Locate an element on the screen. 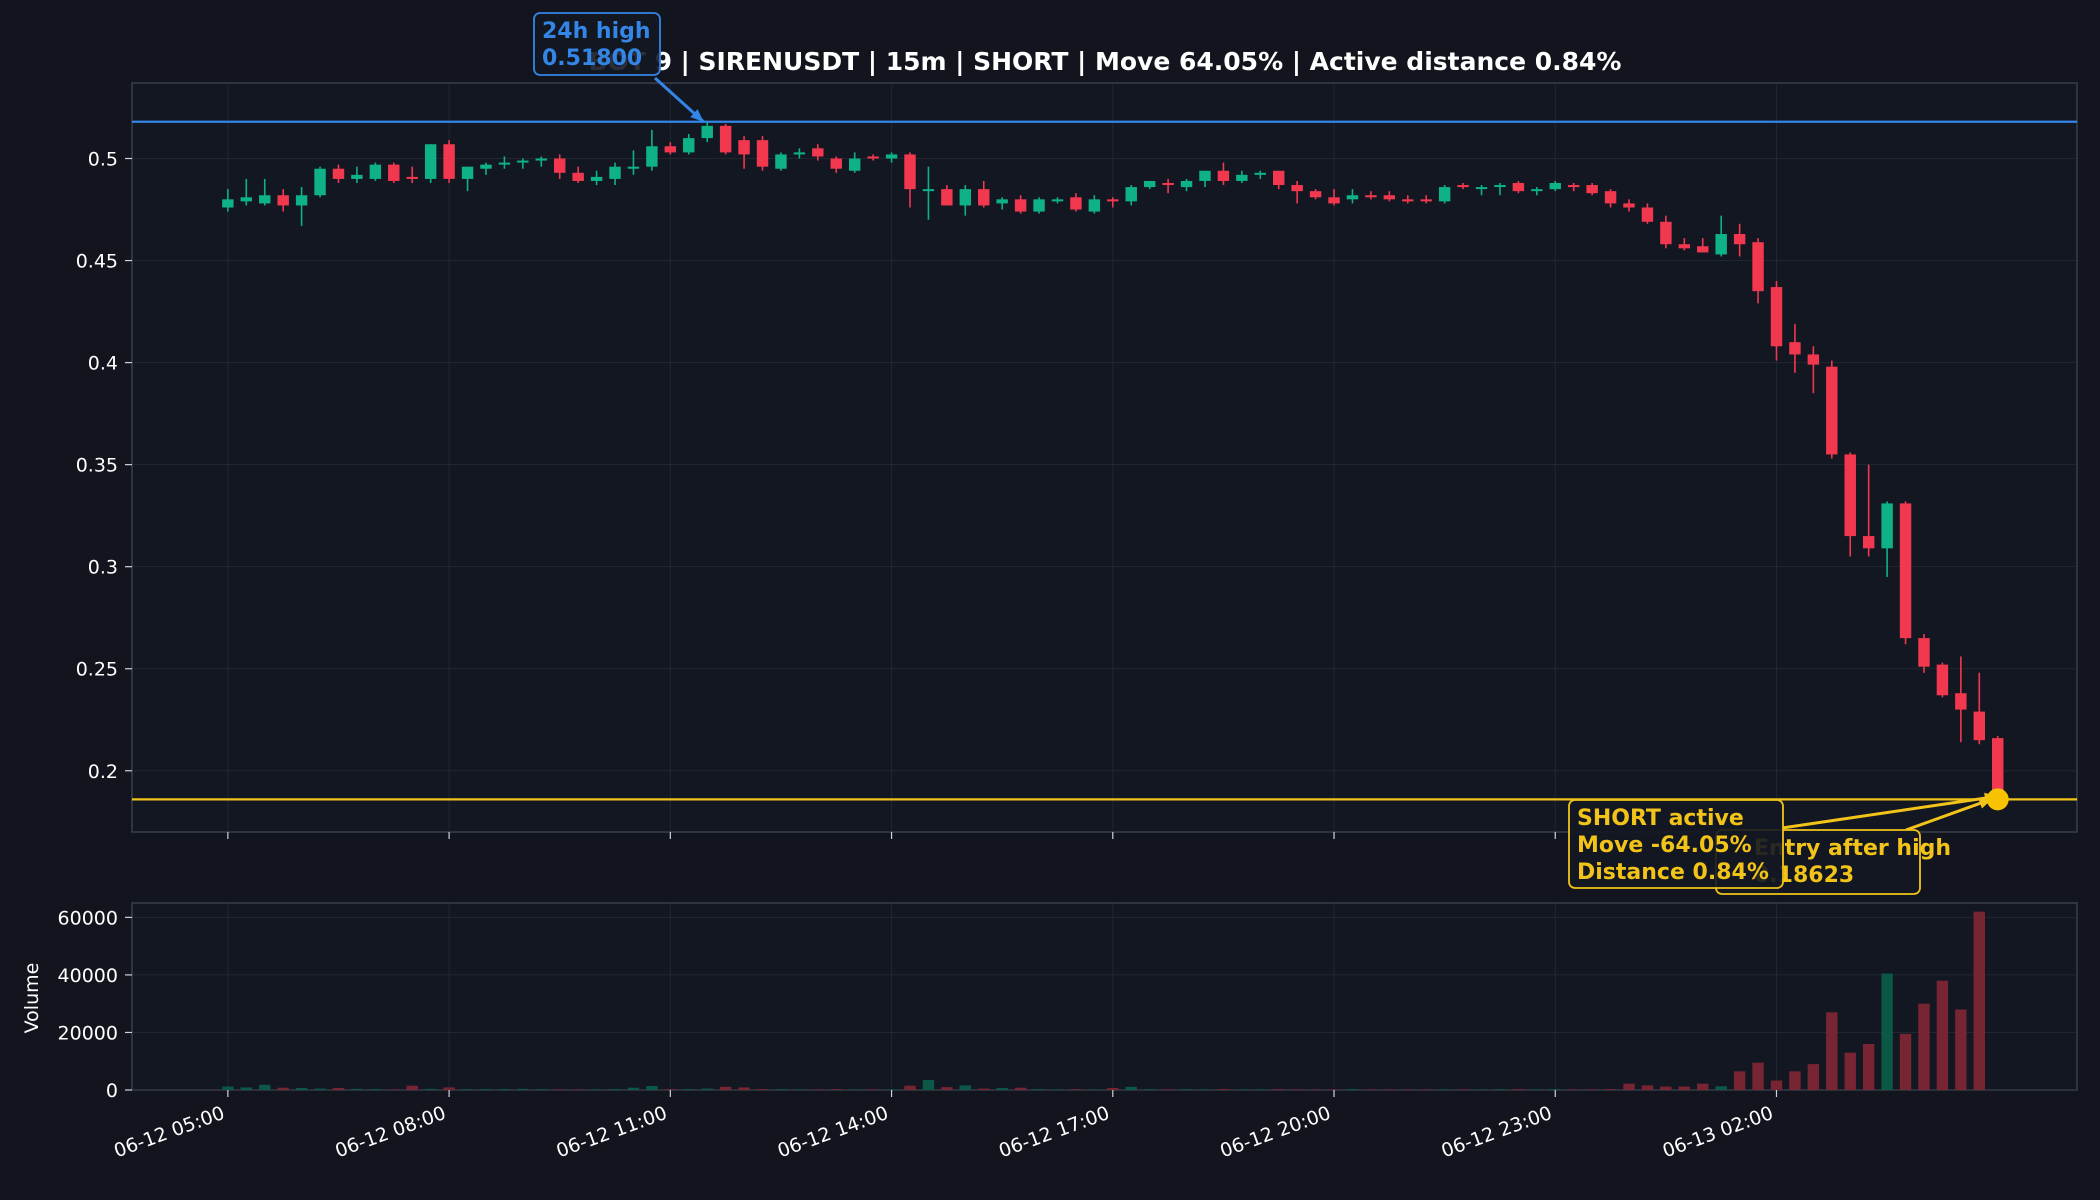 The height and width of the screenshot is (1200, 2100). volume-tick-label: 60000 is located at coordinates (88, 918).